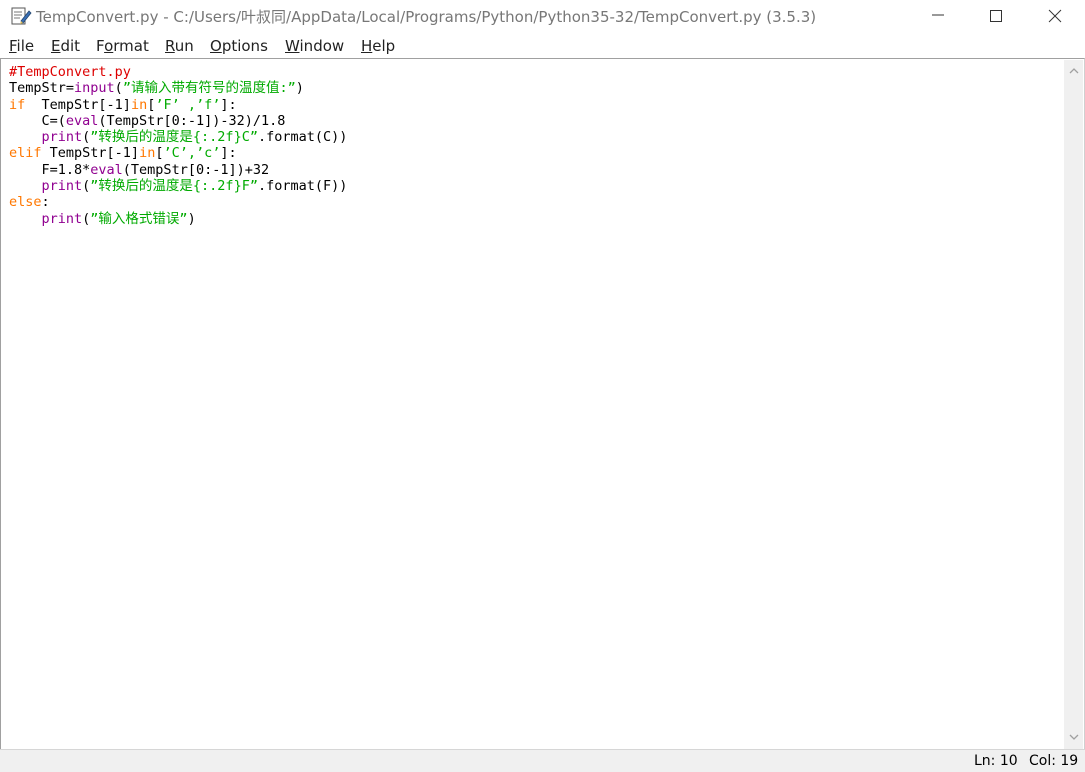 This screenshot has width=1085, height=772. I want to click on close-button, so click(1055, 16).